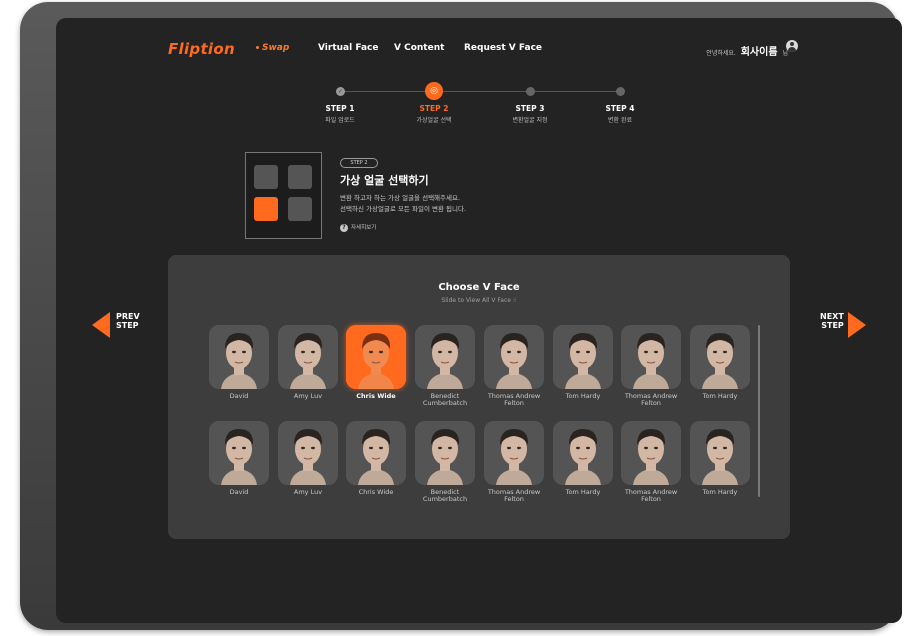  What do you see at coordinates (503, 48) in the screenshot?
I see `nav-request-v-face: Request V Face` at bounding box center [503, 48].